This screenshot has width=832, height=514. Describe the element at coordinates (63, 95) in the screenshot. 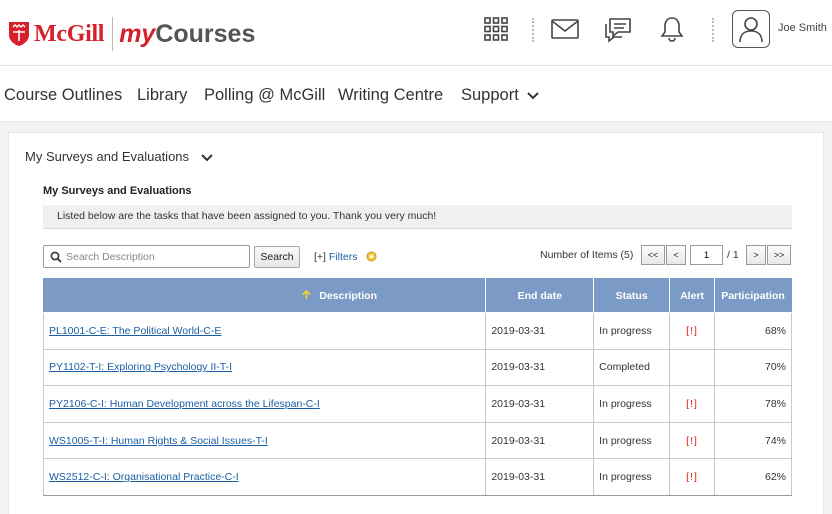

I see `nav-course-outlines: Course Outlines` at that location.